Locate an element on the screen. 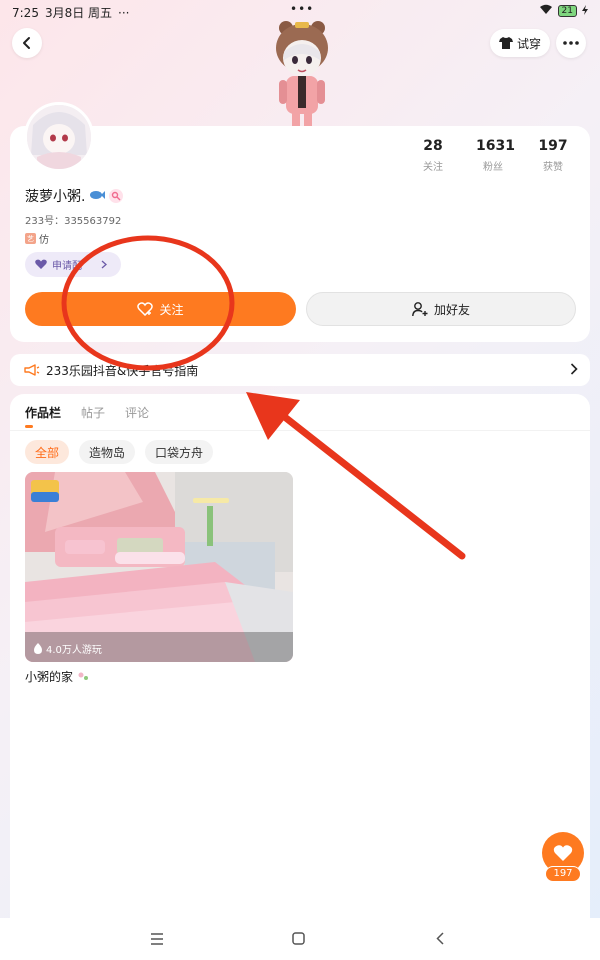 The width and height of the screenshot is (600, 960). nickname: 菠萝小粥. is located at coordinates (74, 196).